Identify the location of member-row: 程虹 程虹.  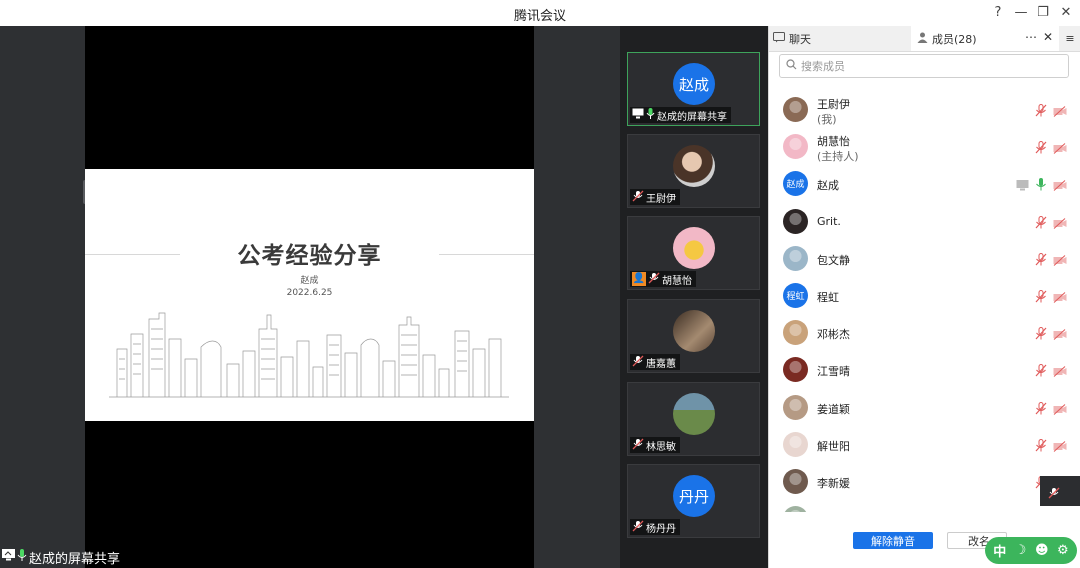
(924, 296).